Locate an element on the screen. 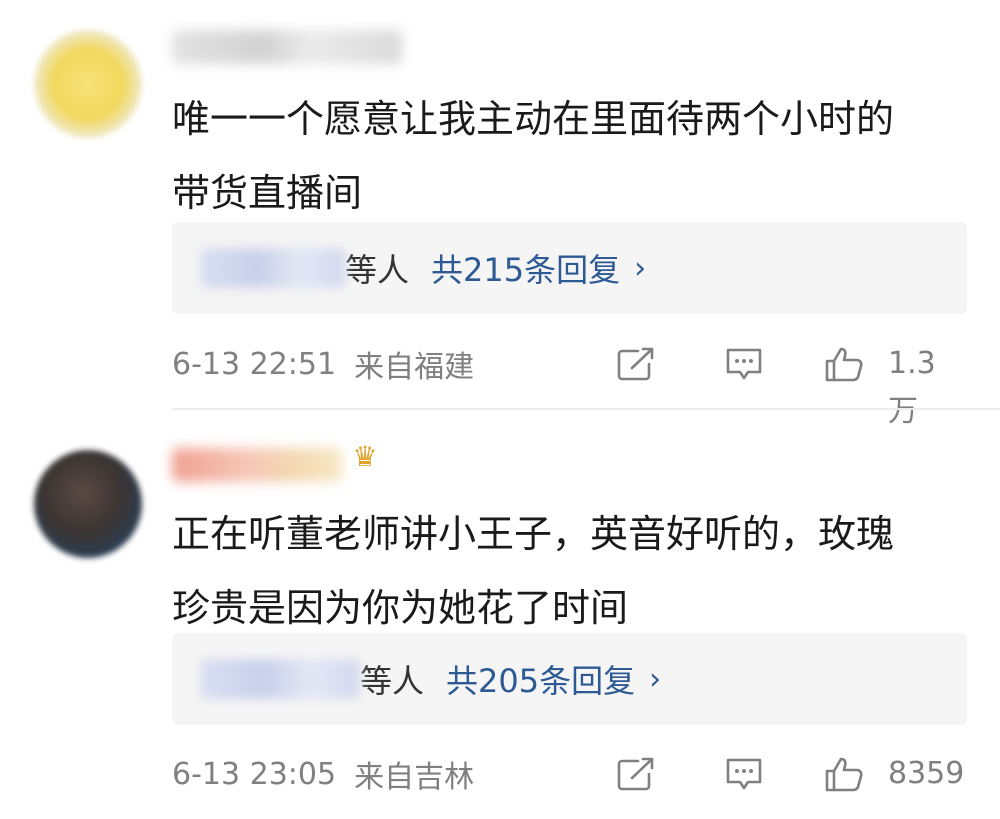 The width and height of the screenshot is (1000, 819). comment-meta: 6-13 22:51 来自福建 1.3万 is located at coordinates (568, 384).